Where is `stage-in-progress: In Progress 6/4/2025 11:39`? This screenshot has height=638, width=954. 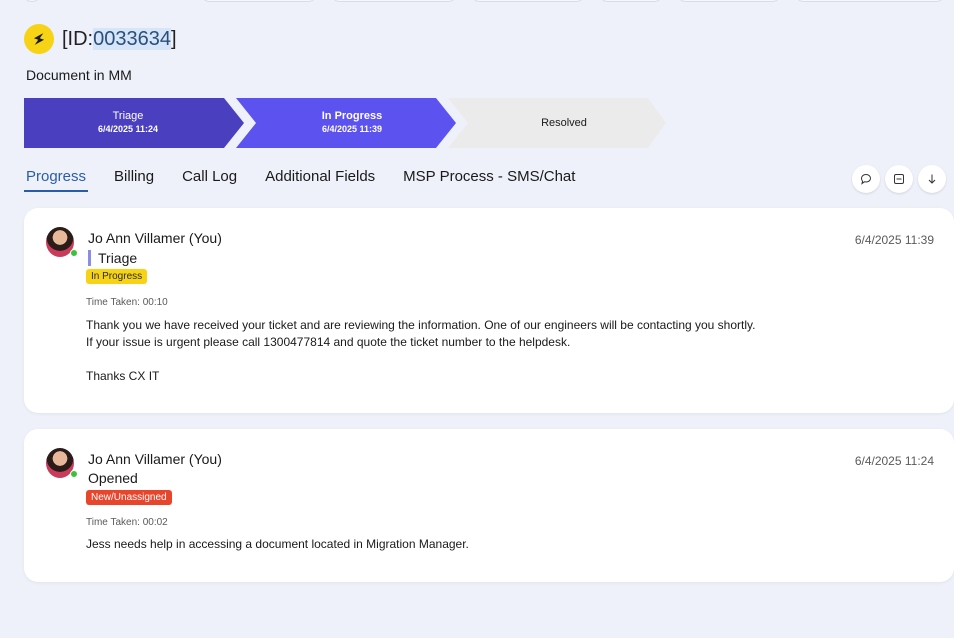
stage-in-progress: In Progress 6/4/2025 11:39 is located at coordinates (346, 123).